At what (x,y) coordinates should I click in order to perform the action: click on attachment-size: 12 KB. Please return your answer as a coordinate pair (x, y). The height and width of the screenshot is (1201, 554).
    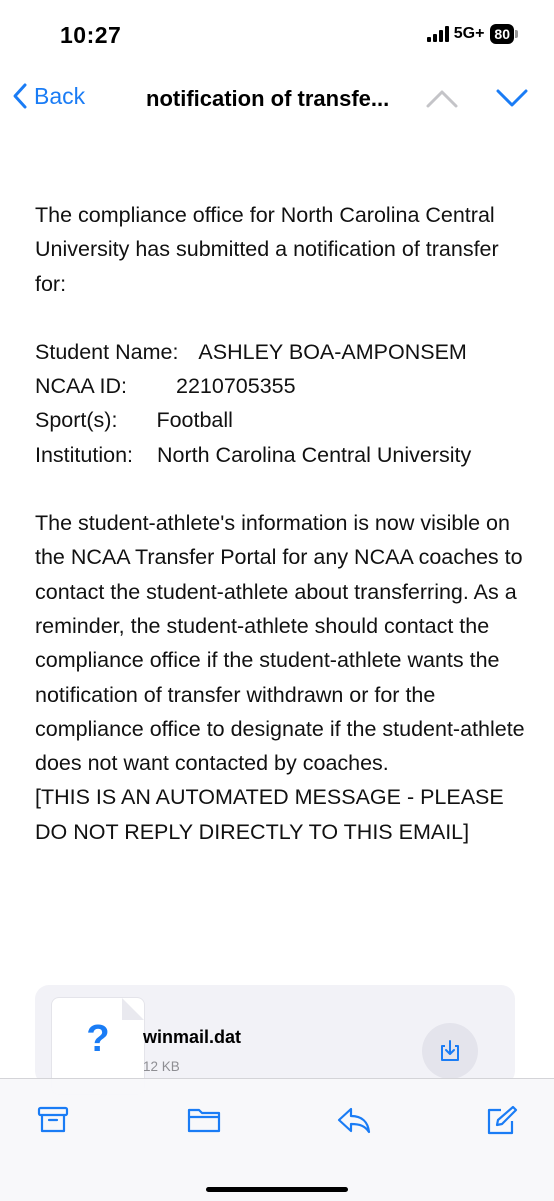
    Looking at the image, I should click on (161, 1066).